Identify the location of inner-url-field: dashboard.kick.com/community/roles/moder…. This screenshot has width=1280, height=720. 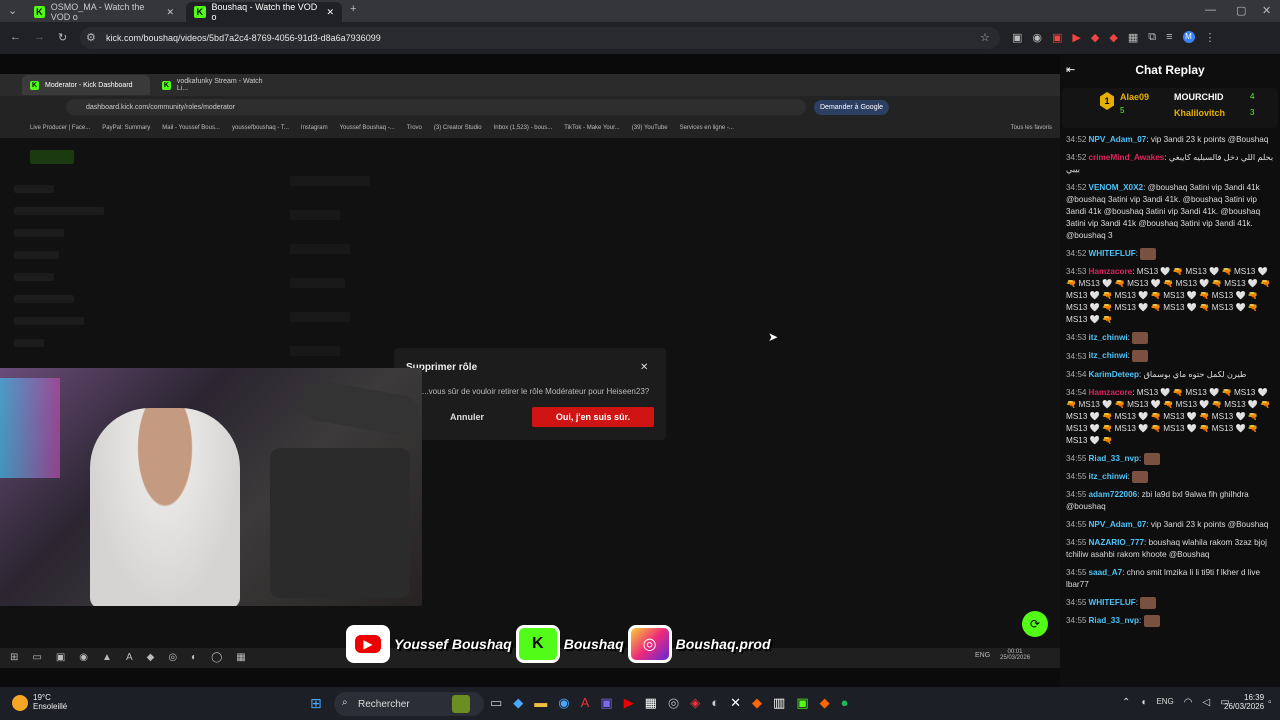
(436, 107).